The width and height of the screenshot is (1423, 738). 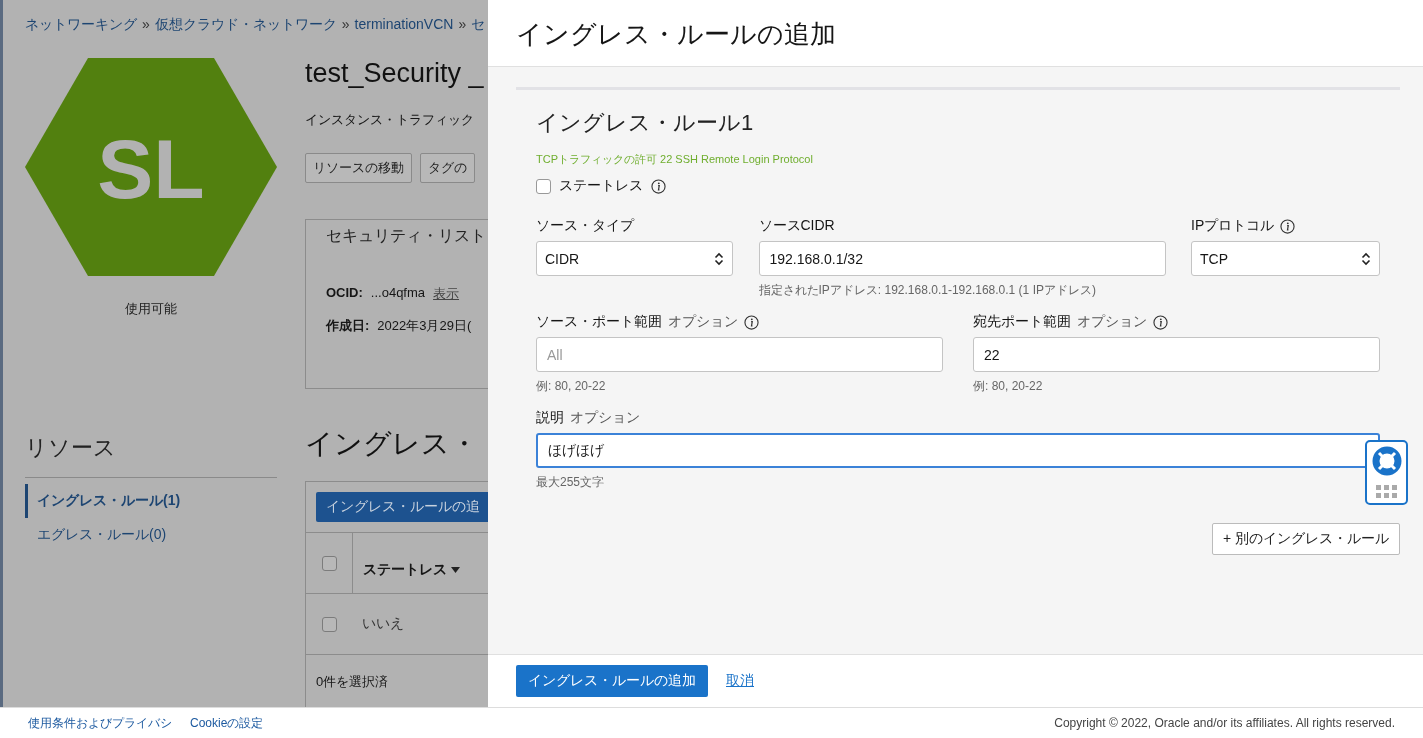 What do you see at coordinates (151, 167) in the screenshot?
I see `hexagon-logo: SL` at bounding box center [151, 167].